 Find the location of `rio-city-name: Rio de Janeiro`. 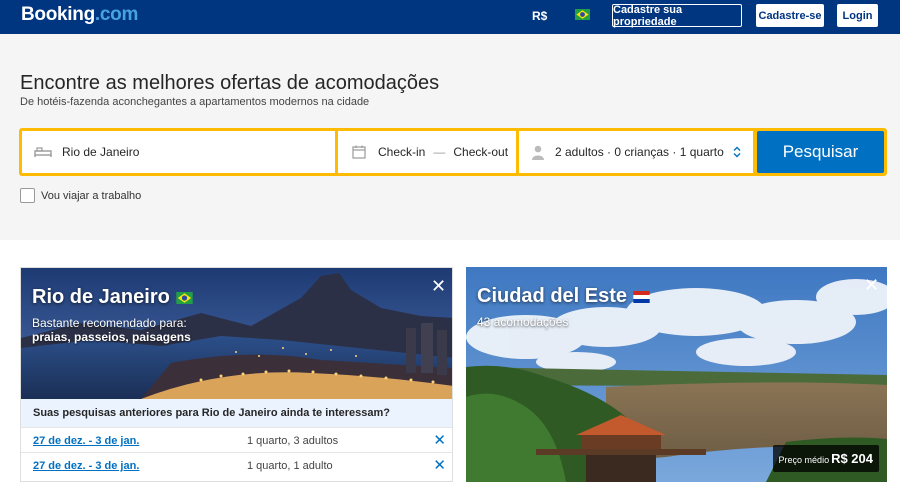

rio-city-name: Rio de Janeiro is located at coordinates (112, 297).